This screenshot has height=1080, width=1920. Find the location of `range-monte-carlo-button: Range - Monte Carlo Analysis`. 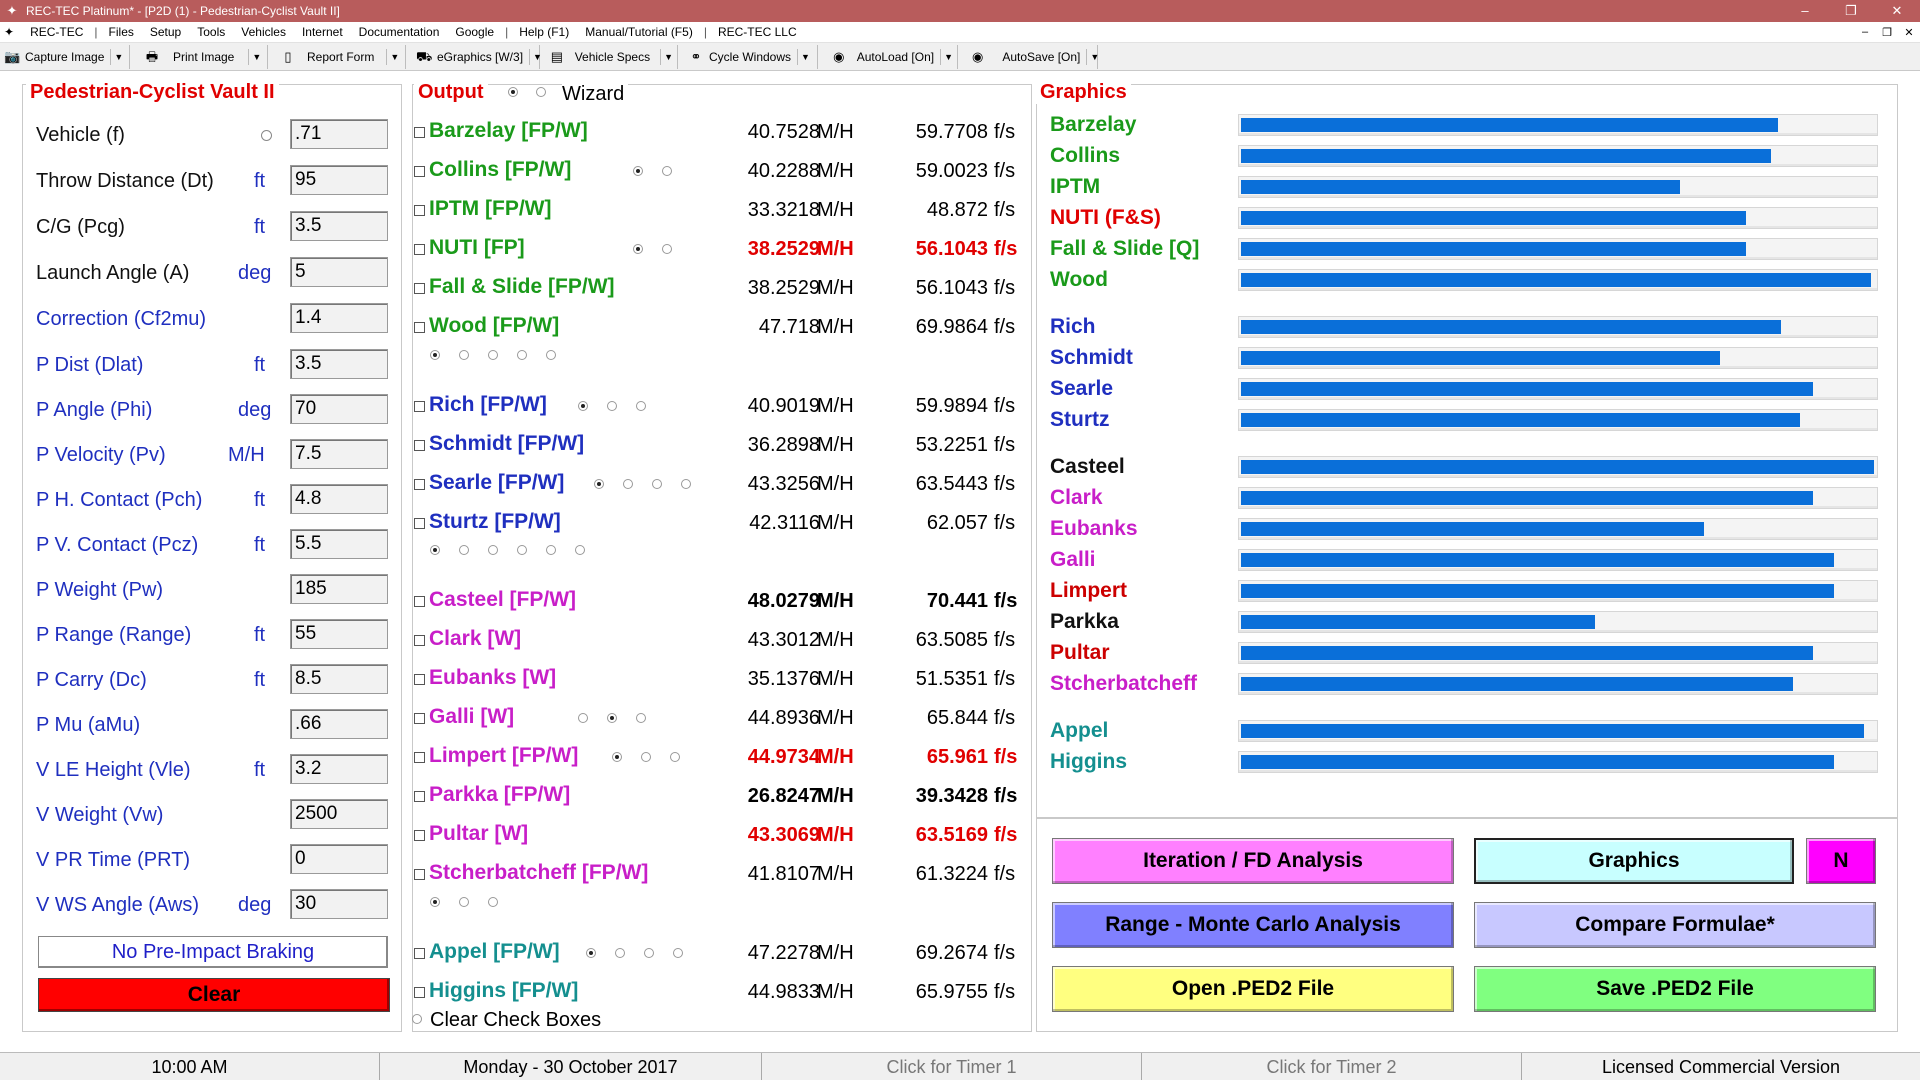

range-monte-carlo-button: Range - Monte Carlo Analysis is located at coordinates (1253, 925).